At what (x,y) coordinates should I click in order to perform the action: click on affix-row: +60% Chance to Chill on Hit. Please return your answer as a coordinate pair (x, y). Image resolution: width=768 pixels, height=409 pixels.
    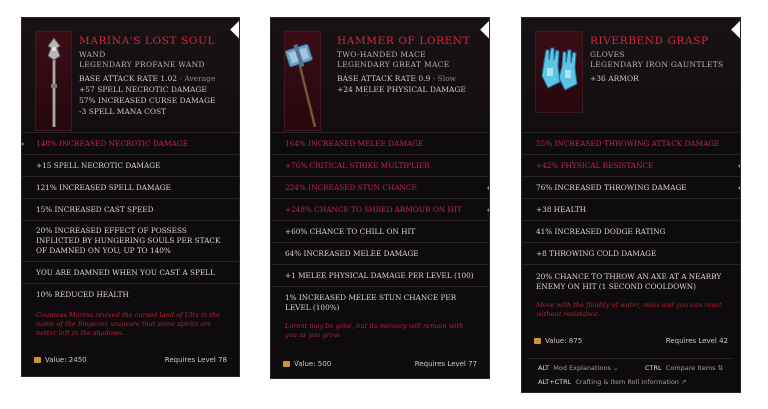
    Looking at the image, I should click on (380, 231).